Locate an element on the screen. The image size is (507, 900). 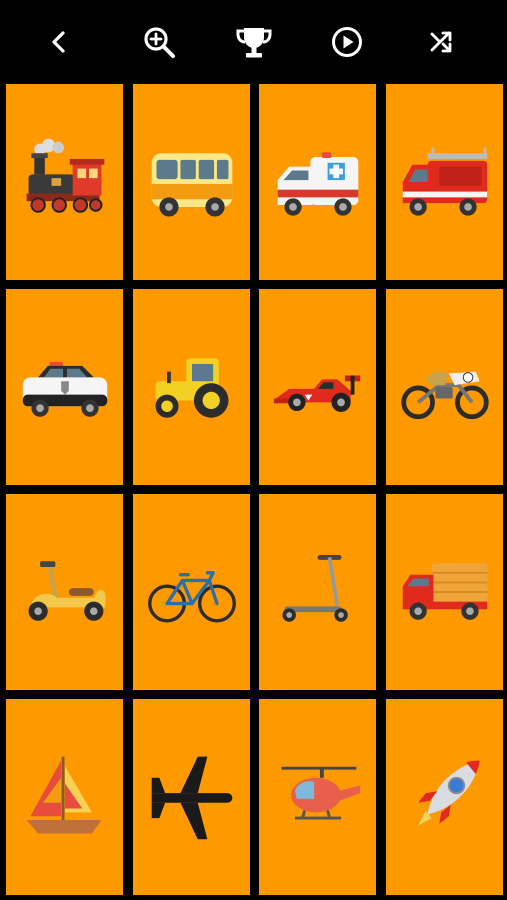
toolbar is located at coordinates (253, 41).